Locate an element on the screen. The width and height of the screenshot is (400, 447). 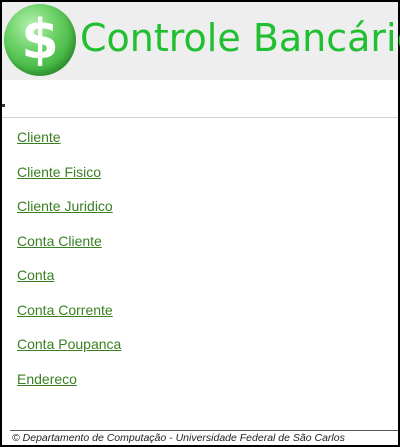
list-item: Cliente Juridico is located at coordinates (69, 213).